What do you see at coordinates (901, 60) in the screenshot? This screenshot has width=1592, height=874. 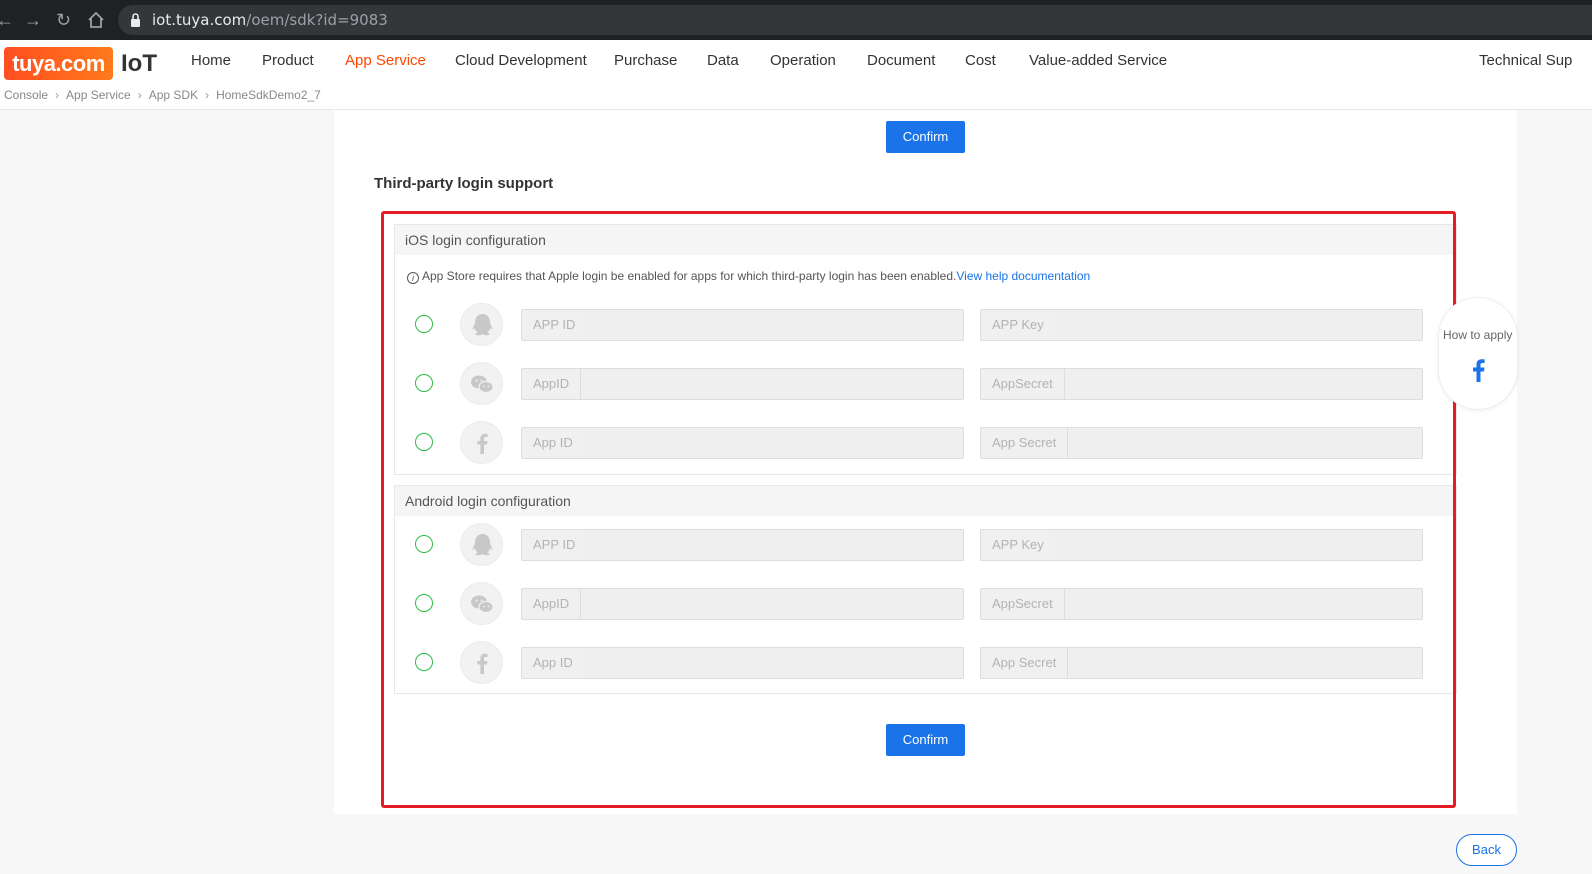 I see `nav-document: Document` at bounding box center [901, 60].